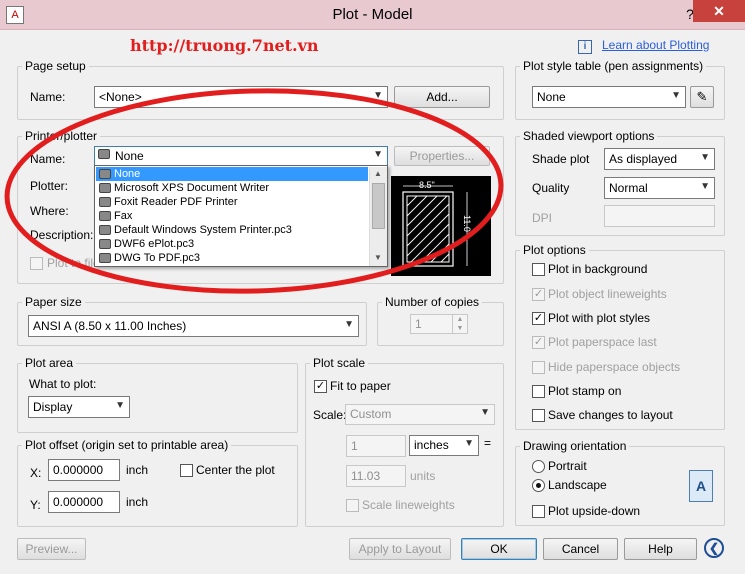  Describe the element at coordinates (614, 367) in the screenshot. I see `hide-paperspace-objects-label: Hide paperspace objects` at that location.